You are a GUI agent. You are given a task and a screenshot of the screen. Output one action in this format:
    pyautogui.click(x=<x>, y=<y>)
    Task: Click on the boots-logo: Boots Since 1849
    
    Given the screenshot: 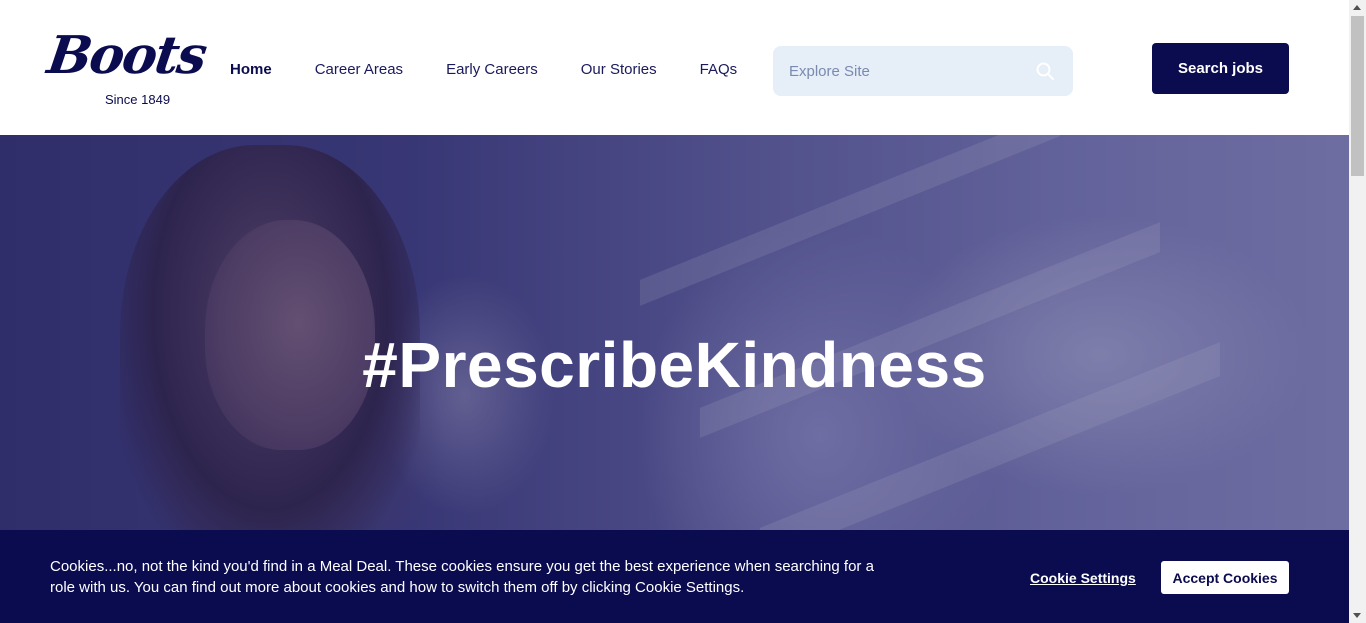 What is the action you would take?
    pyautogui.click(x=126, y=67)
    